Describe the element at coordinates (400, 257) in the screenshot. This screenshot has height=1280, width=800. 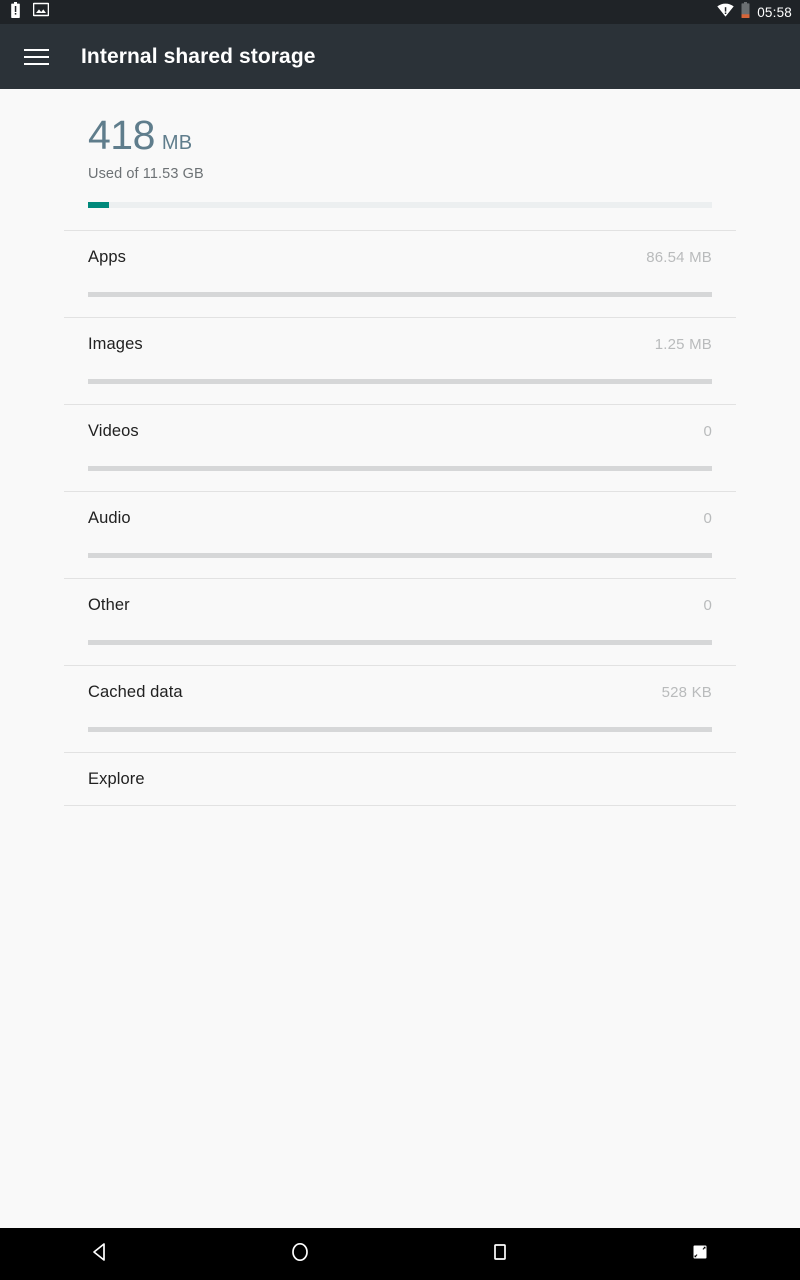
I see `storage-row-content: Apps 86.54 MB` at that location.